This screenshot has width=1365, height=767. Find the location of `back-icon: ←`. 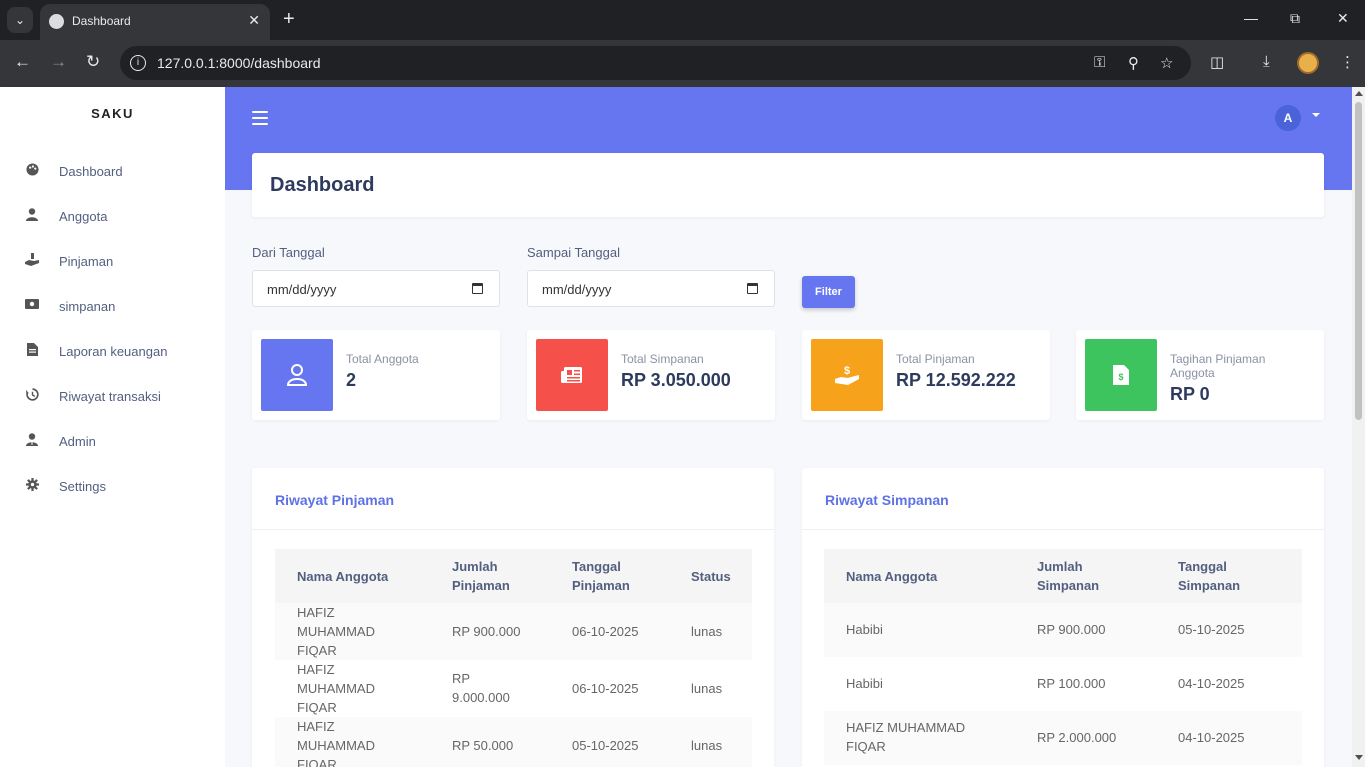

back-icon: ← is located at coordinates (22, 62).